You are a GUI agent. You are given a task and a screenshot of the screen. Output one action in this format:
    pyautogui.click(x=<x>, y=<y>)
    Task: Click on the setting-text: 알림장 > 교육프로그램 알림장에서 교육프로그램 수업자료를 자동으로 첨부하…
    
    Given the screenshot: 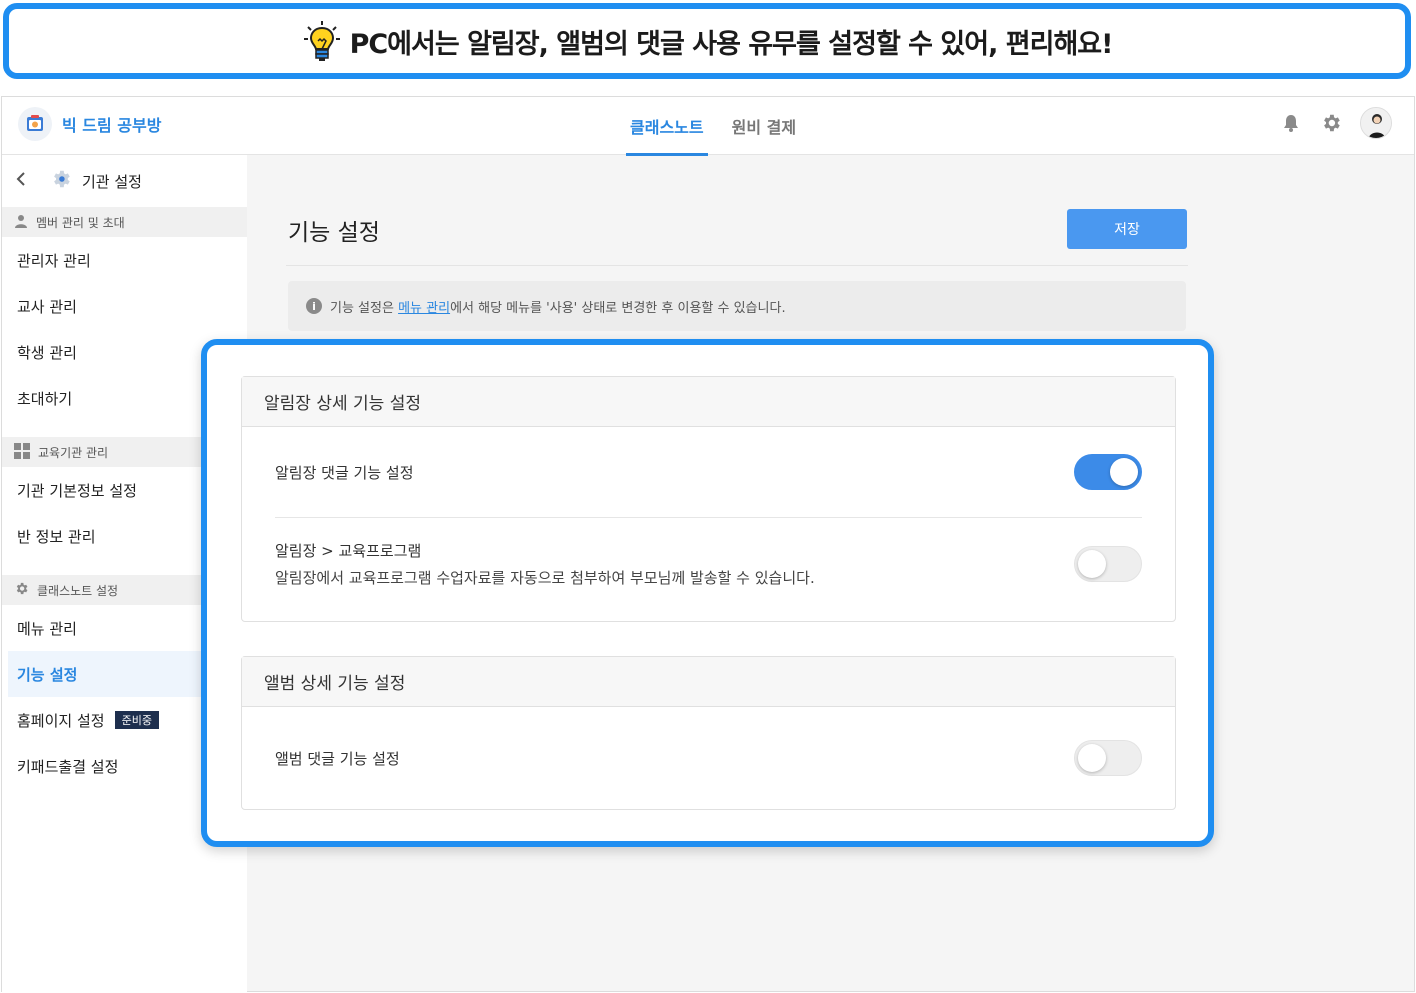 What is the action you would take?
    pyautogui.click(x=545, y=564)
    